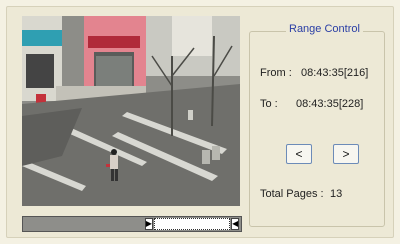 The width and height of the screenshot is (400, 244). Describe the element at coordinates (336, 194) in the screenshot. I see `total-pages-value: 13` at that location.